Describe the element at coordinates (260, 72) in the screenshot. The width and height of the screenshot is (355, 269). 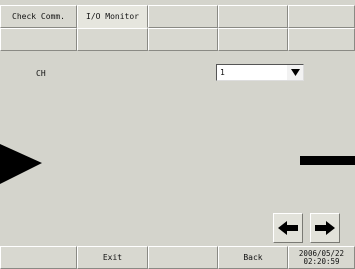
I see `channel-select: 1` at that location.